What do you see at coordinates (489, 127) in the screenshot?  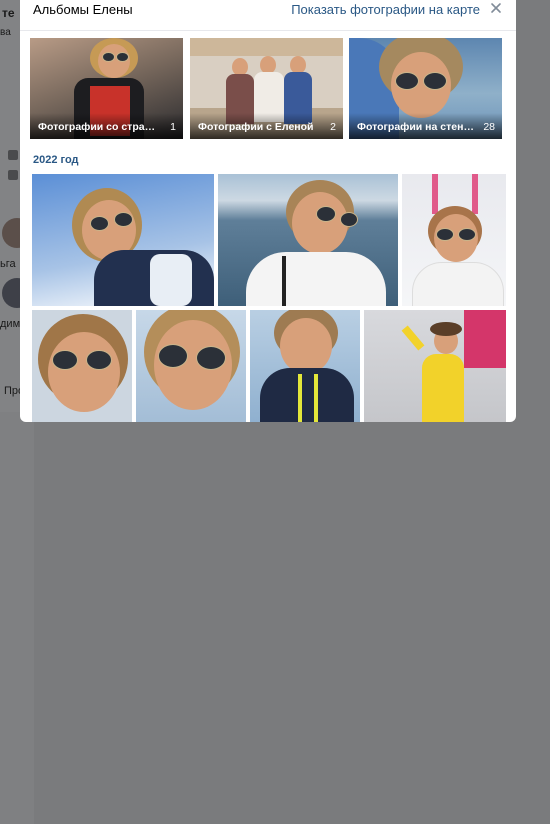 I see `album-count: 28` at bounding box center [489, 127].